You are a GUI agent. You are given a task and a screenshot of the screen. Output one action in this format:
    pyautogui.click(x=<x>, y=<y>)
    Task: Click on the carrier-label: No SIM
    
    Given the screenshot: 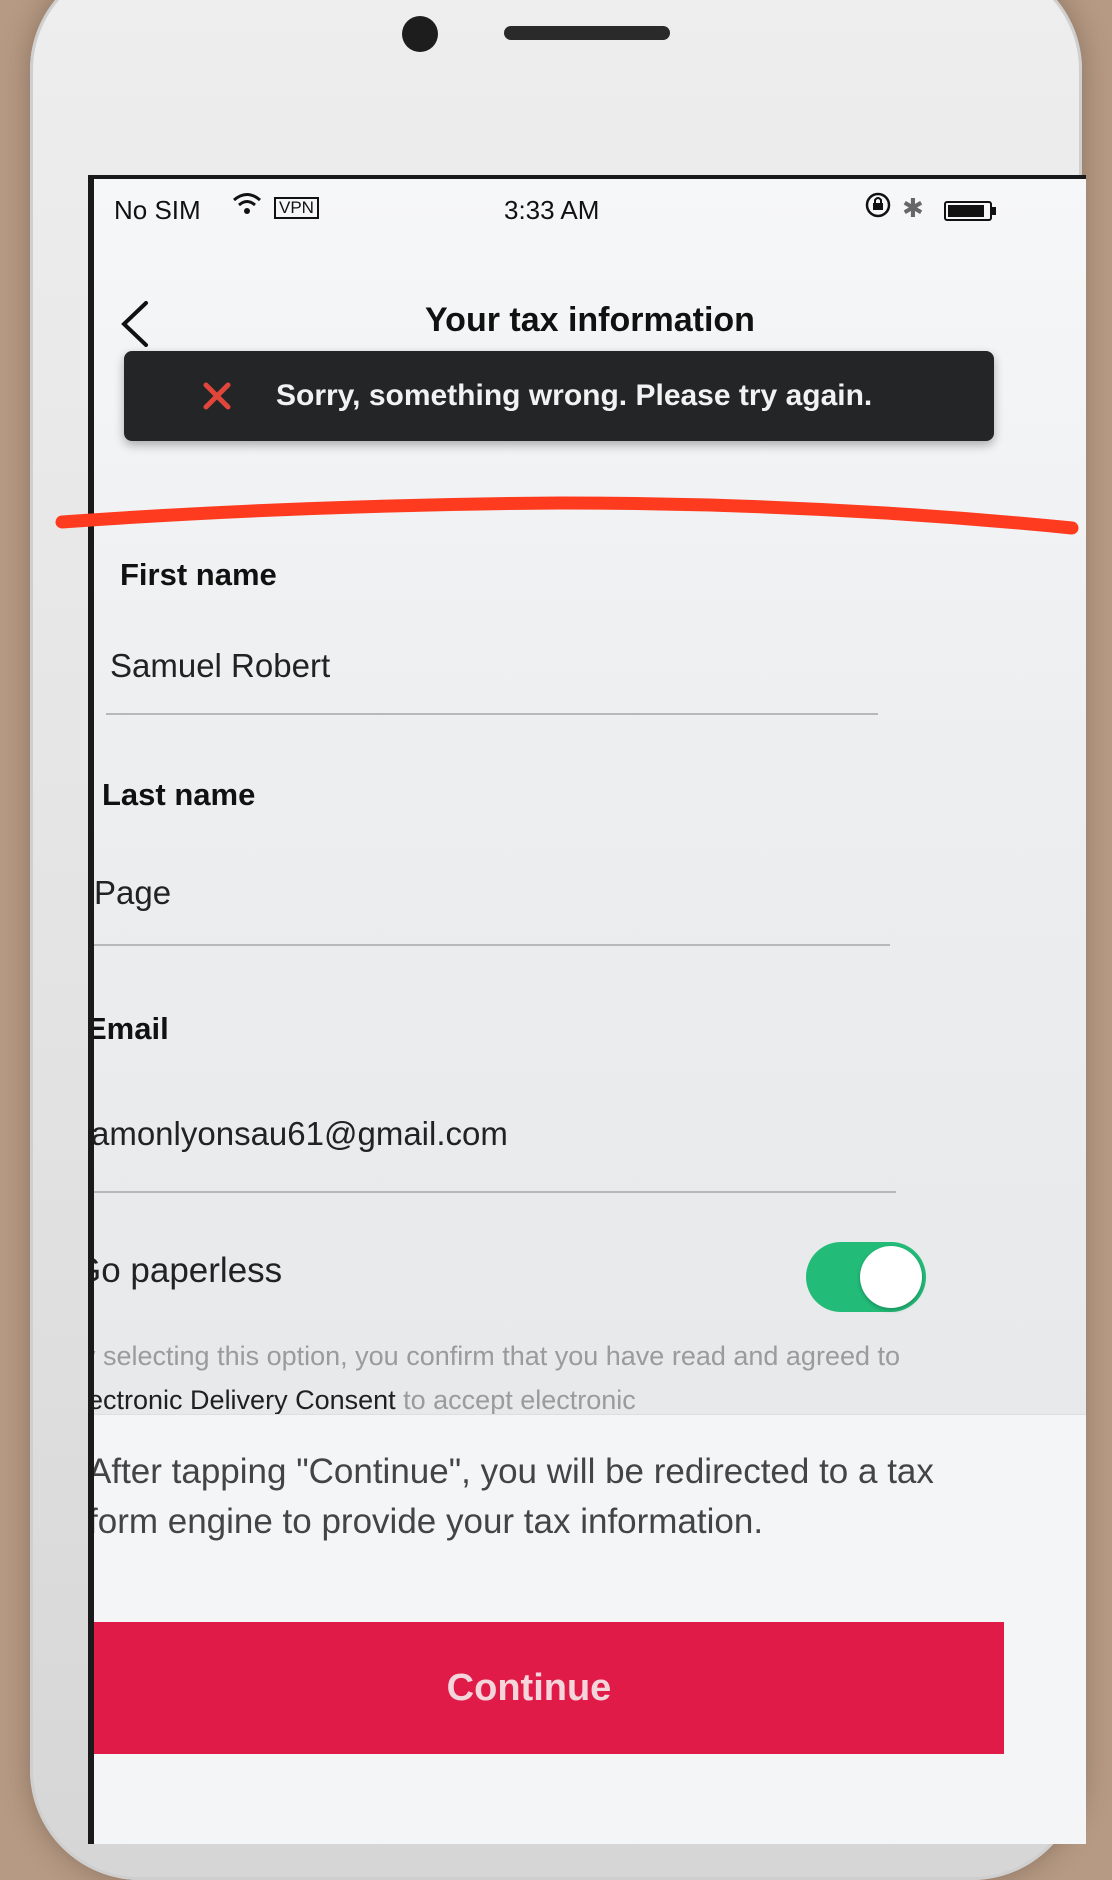 What is the action you would take?
    pyautogui.click(x=157, y=210)
    